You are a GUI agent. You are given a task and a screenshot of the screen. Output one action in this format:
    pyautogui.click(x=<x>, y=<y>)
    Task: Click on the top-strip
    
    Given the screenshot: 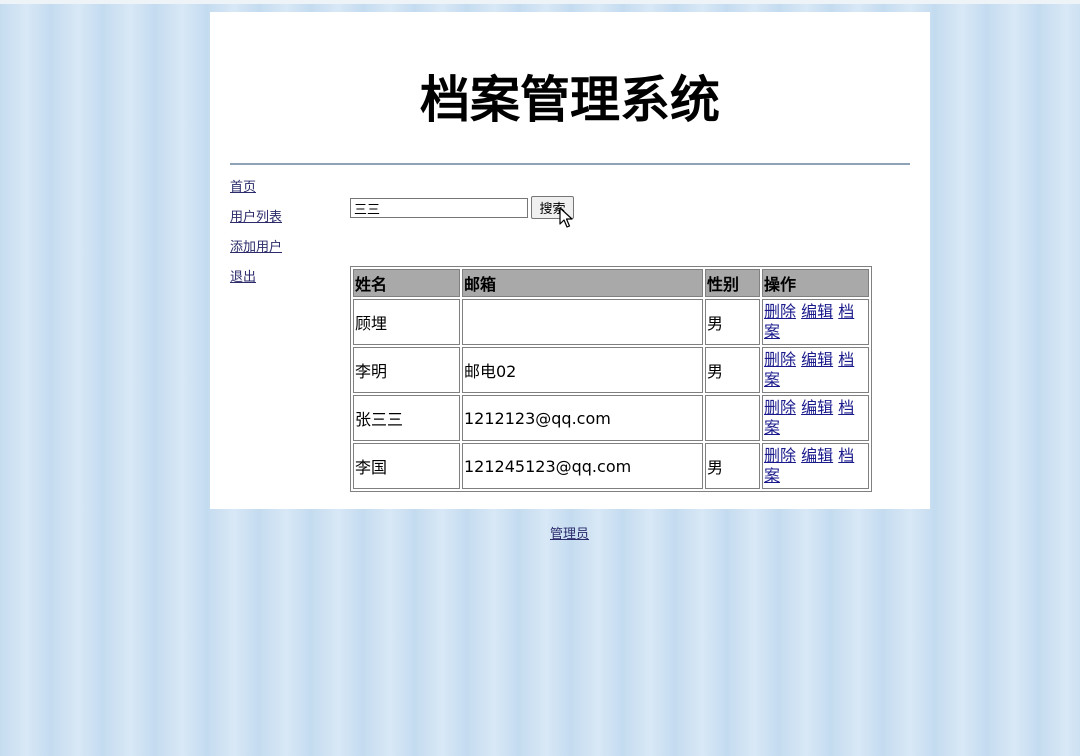 What is the action you would take?
    pyautogui.click(x=540, y=2)
    